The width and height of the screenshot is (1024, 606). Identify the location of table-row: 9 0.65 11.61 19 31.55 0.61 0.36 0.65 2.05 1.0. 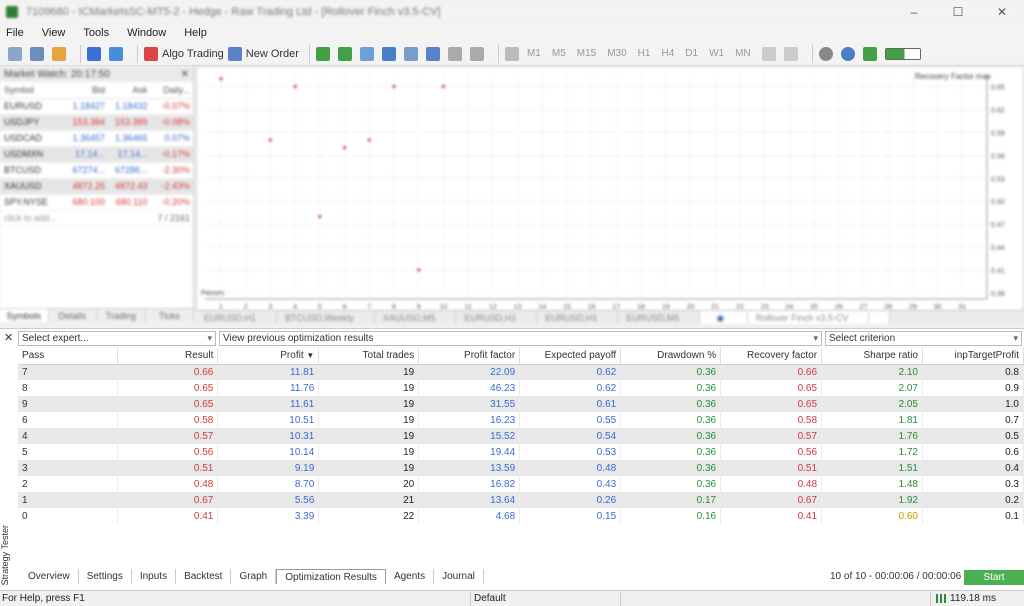
(521, 404).